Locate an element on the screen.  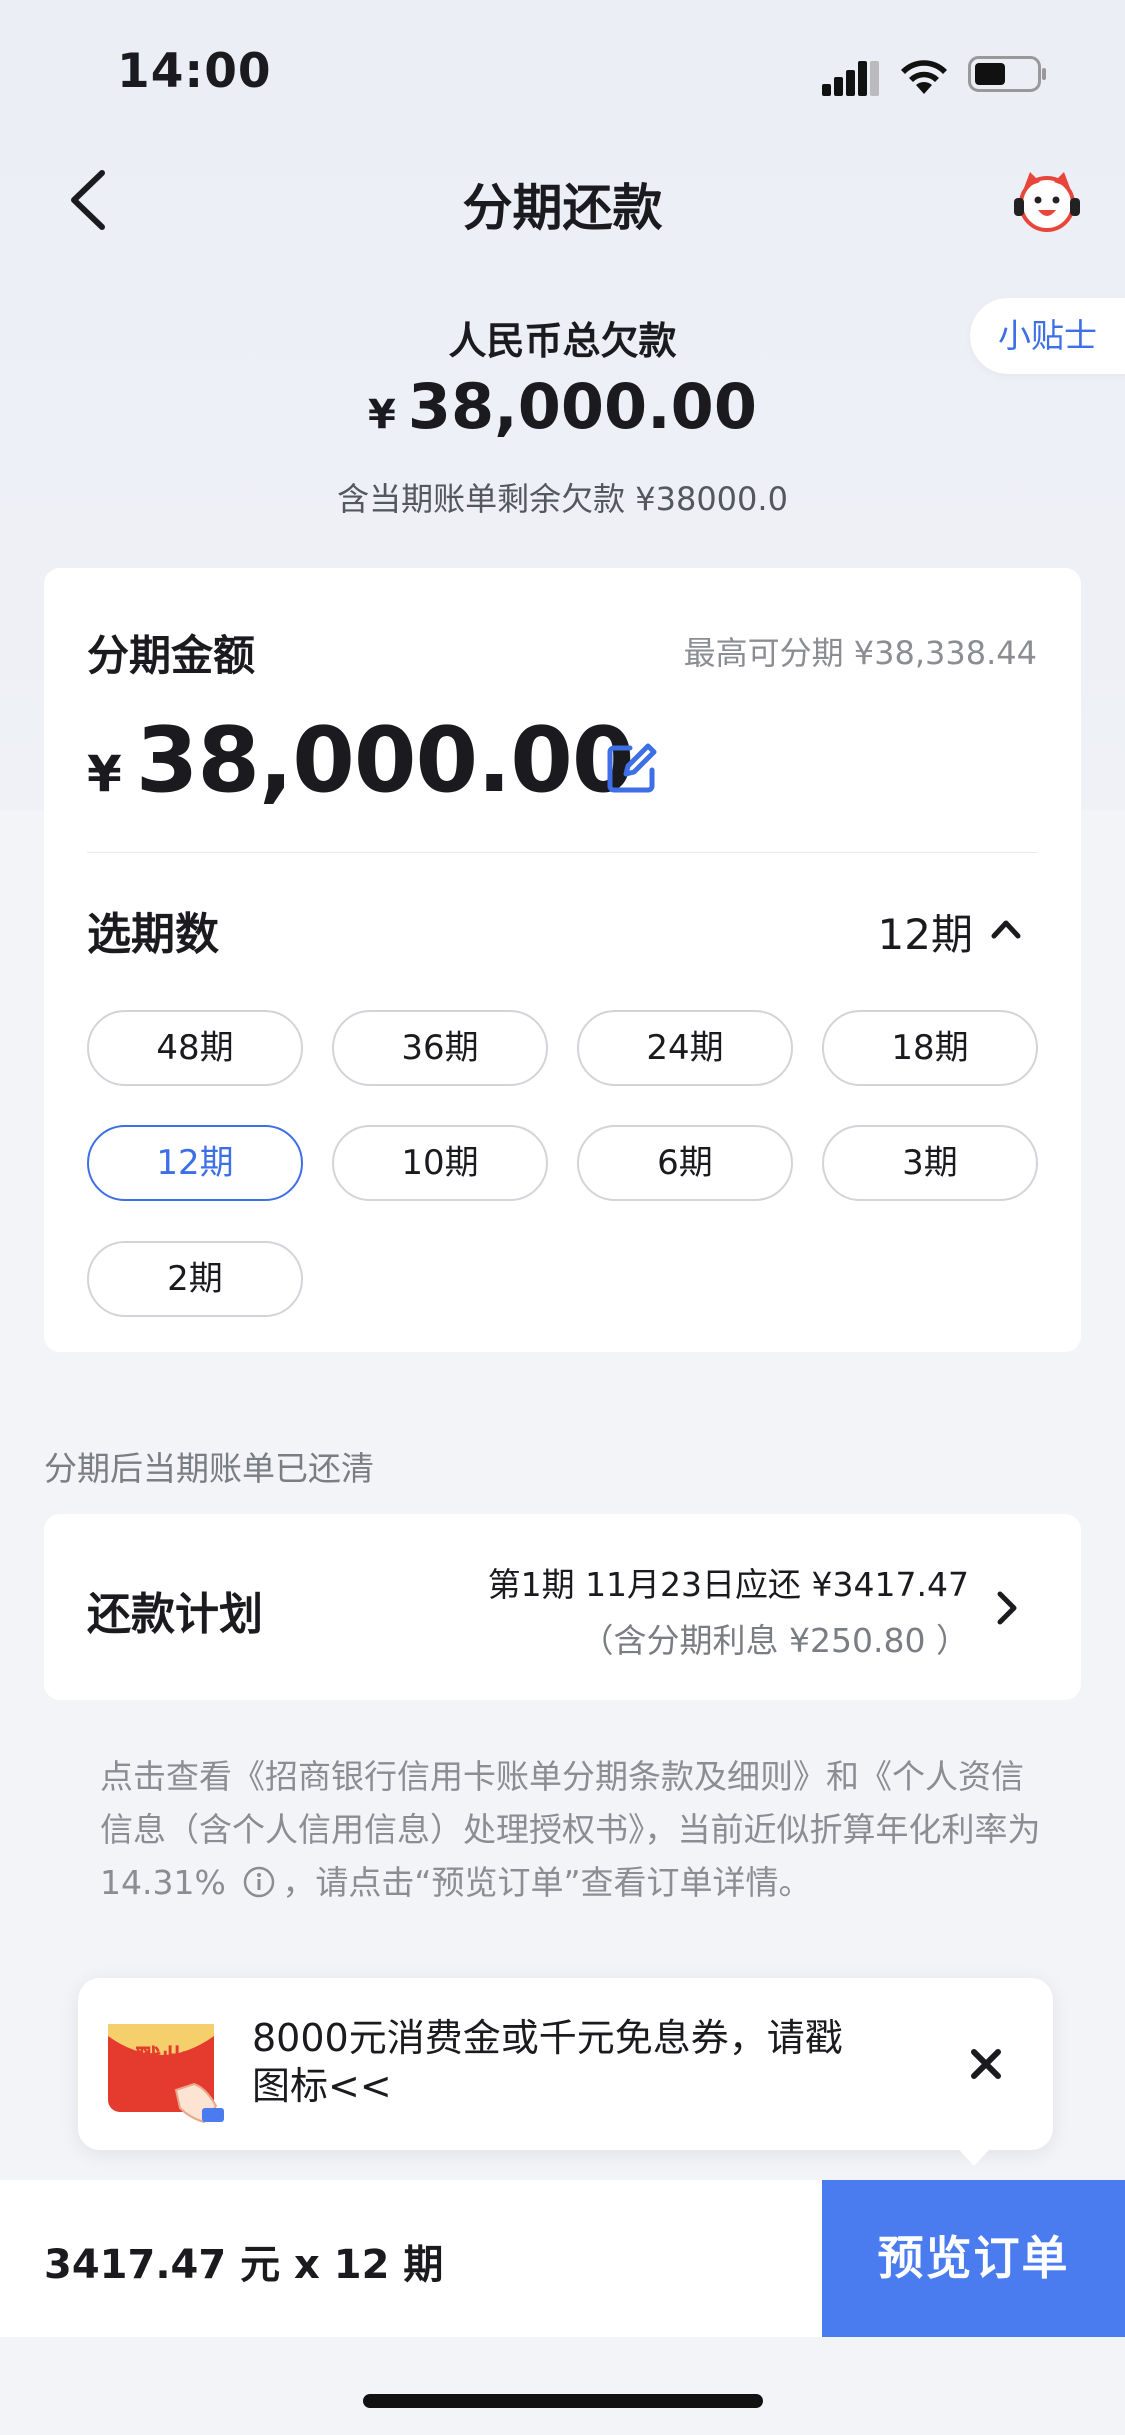
customer-service-mascot-icon is located at coordinates (1047, 201).